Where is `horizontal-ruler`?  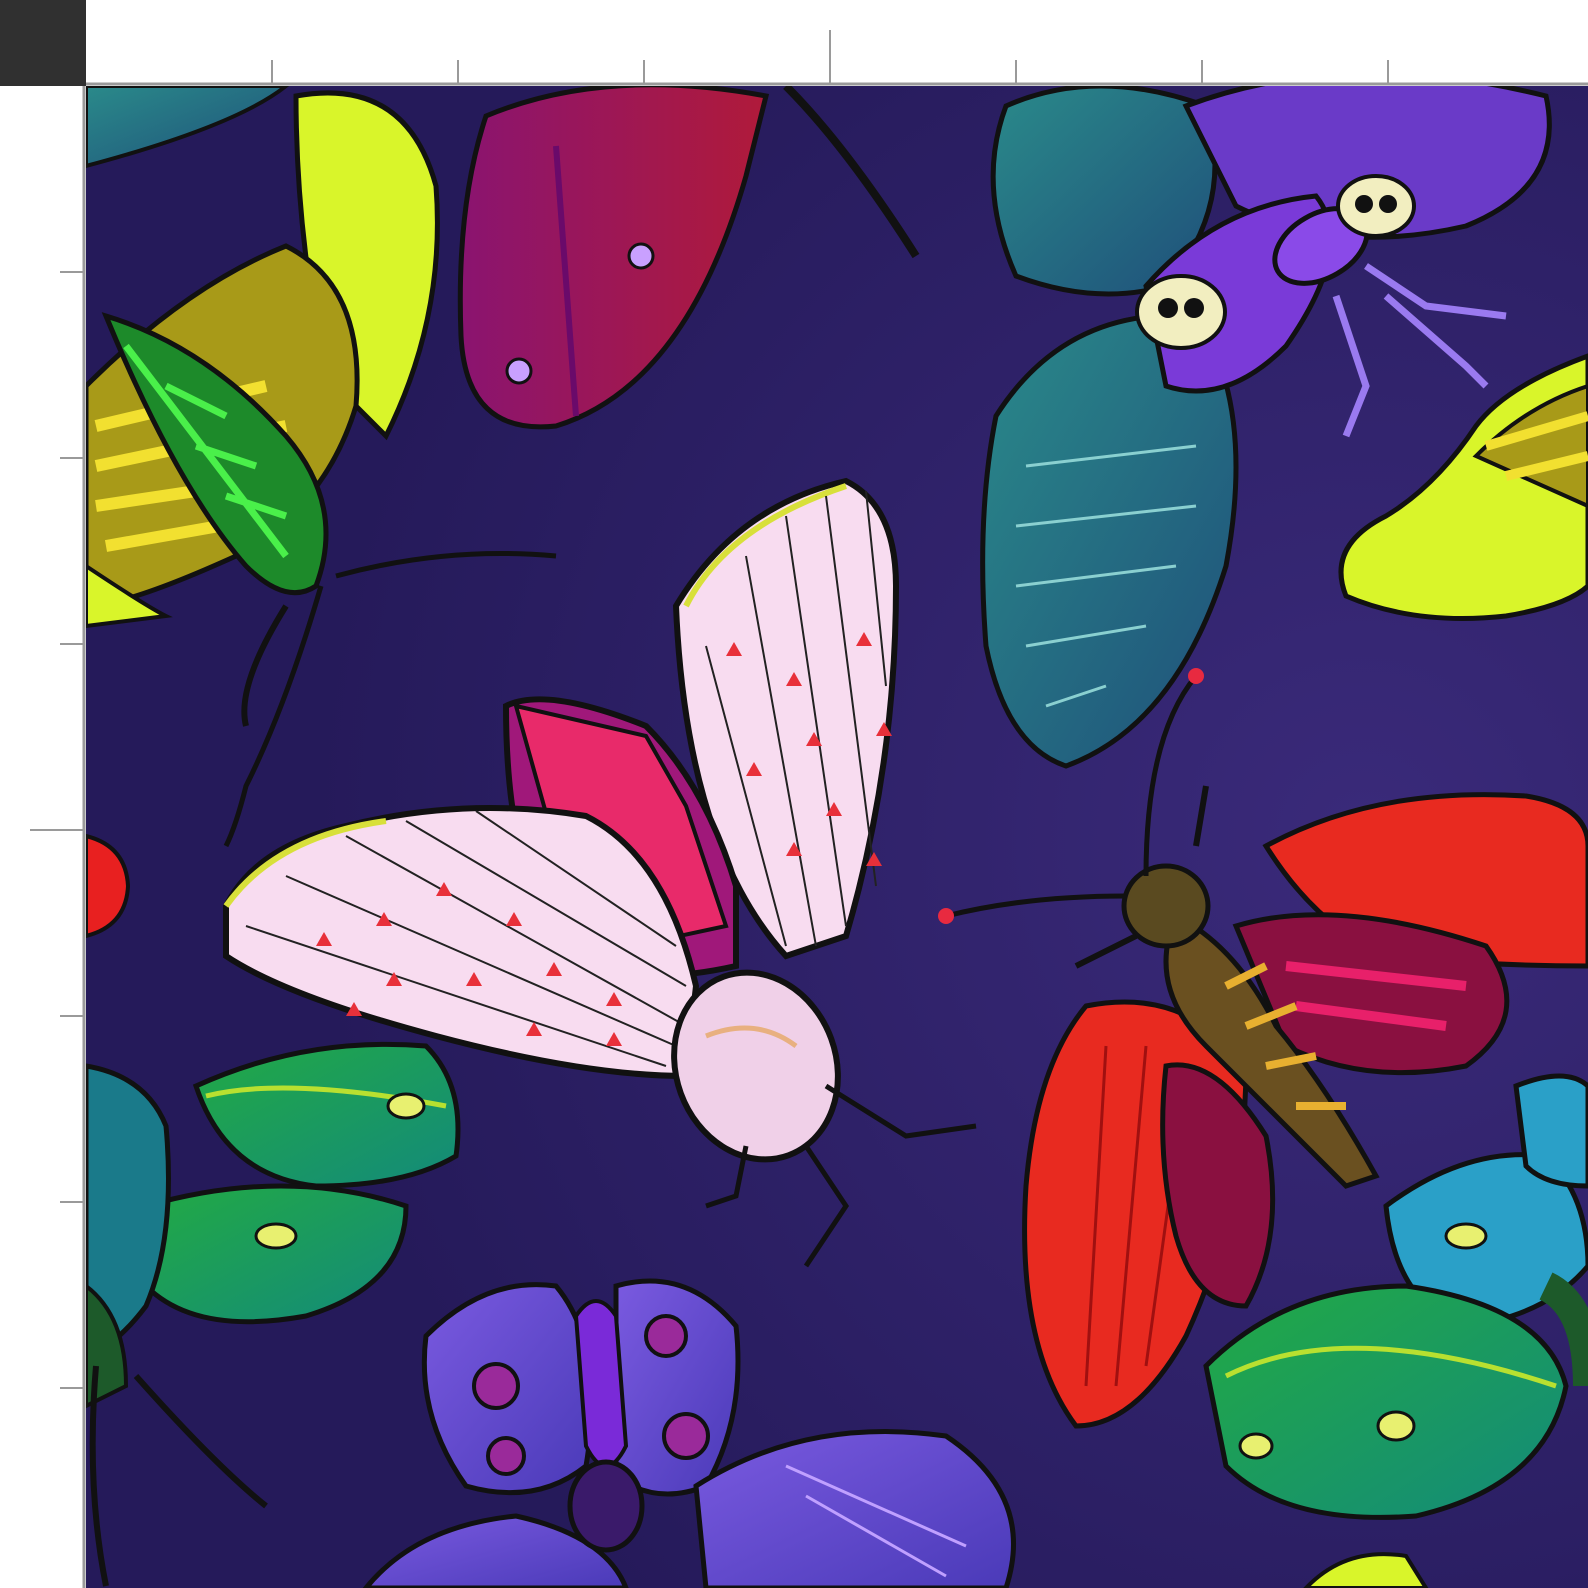
horizontal-ruler is located at coordinates (837, 43).